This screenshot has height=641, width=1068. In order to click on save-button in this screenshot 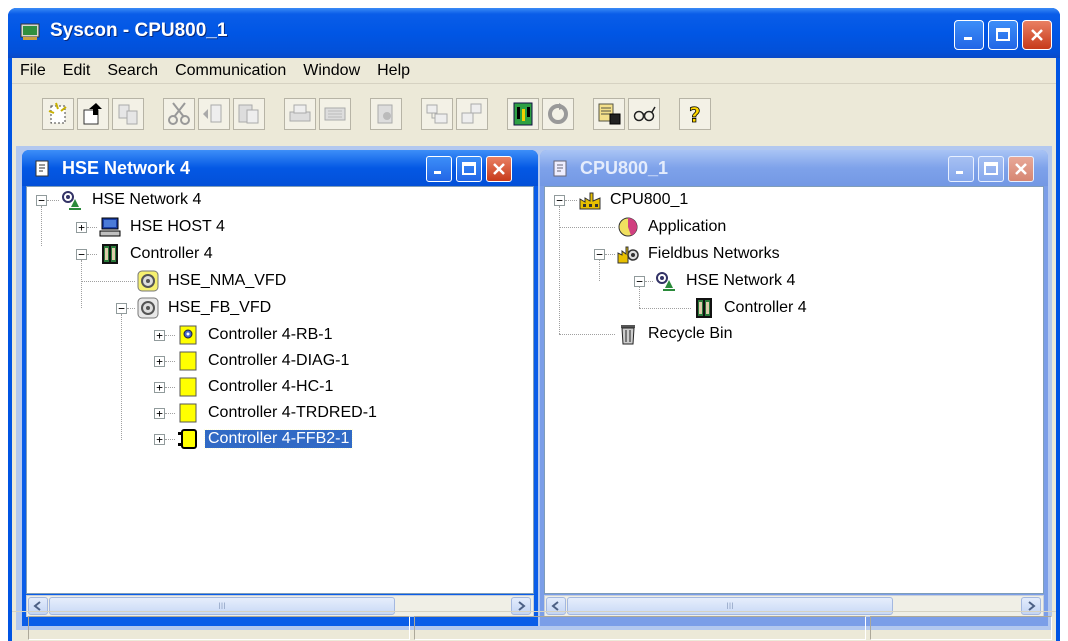, I will do `click(128, 114)`.